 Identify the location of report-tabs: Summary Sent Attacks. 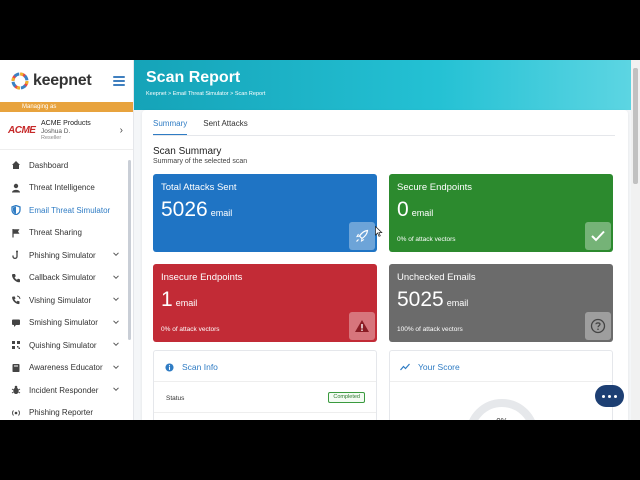
(208, 127).